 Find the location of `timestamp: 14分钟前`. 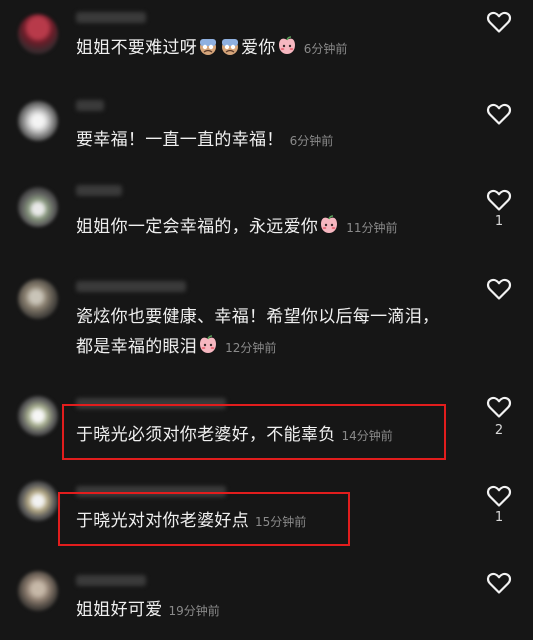

timestamp: 14分钟前 is located at coordinates (367, 436).